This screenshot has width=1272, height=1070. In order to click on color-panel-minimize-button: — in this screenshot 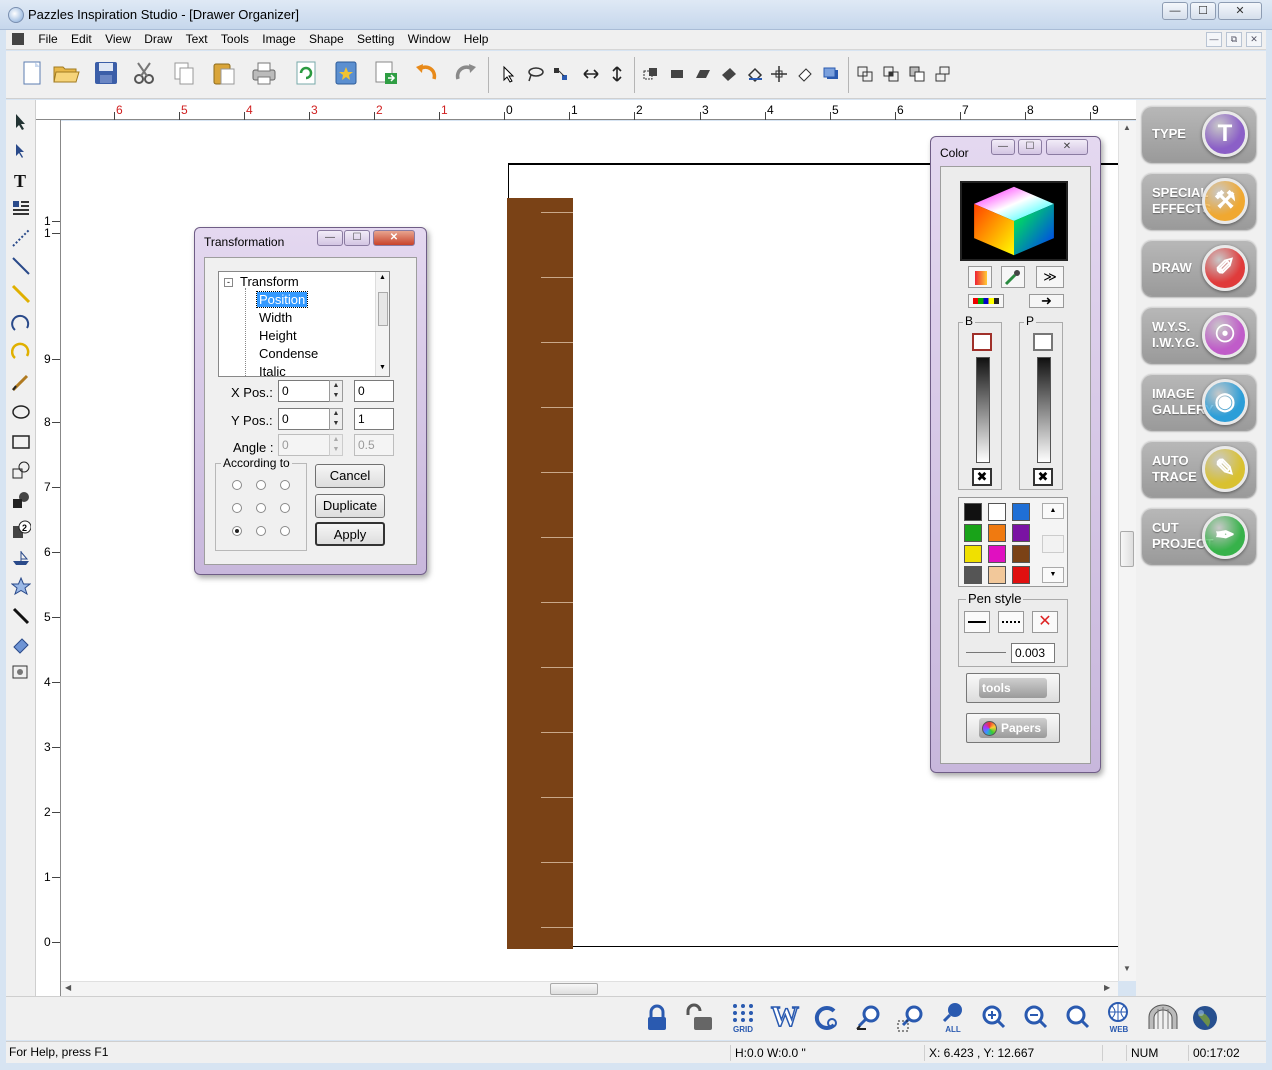, I will do `click(1003, 147)`.